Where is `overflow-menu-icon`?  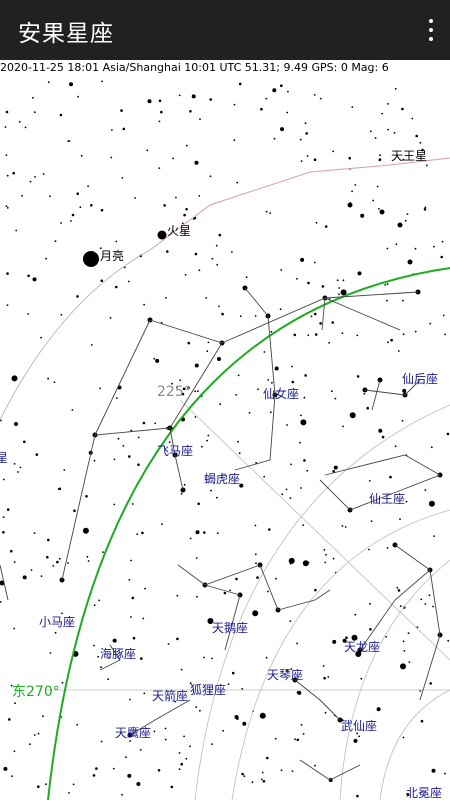
overflow-menu-icon is located at coordinates (431, 30).